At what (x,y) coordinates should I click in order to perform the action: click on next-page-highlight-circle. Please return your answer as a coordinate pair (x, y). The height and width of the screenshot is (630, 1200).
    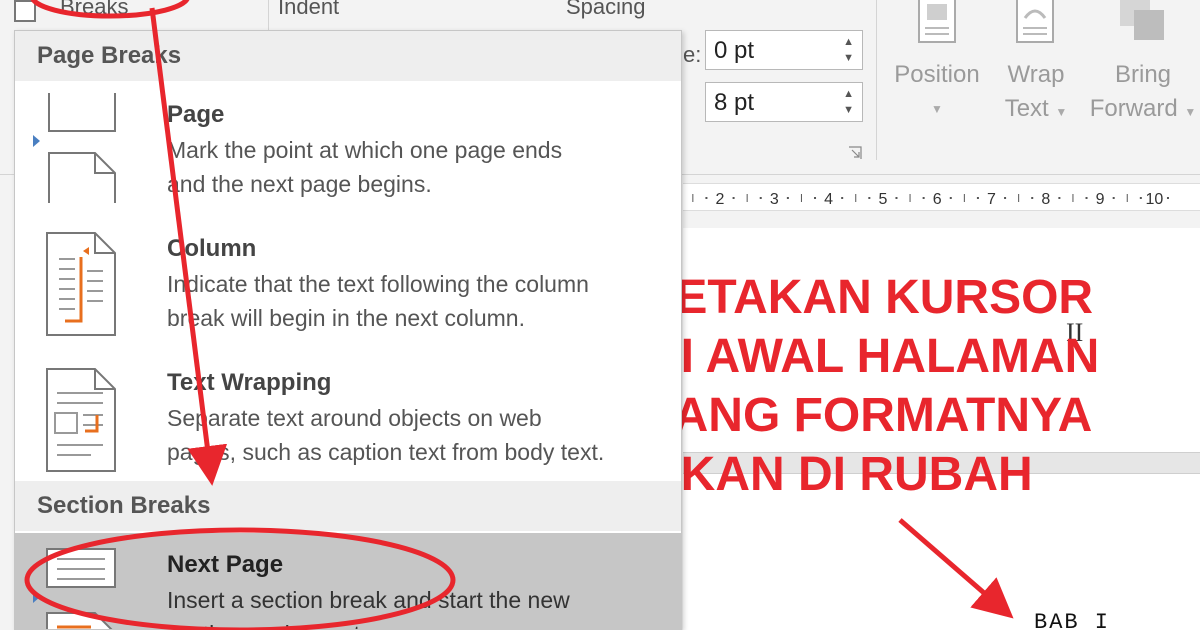
    Looking at the image, I should click on (240, 578).